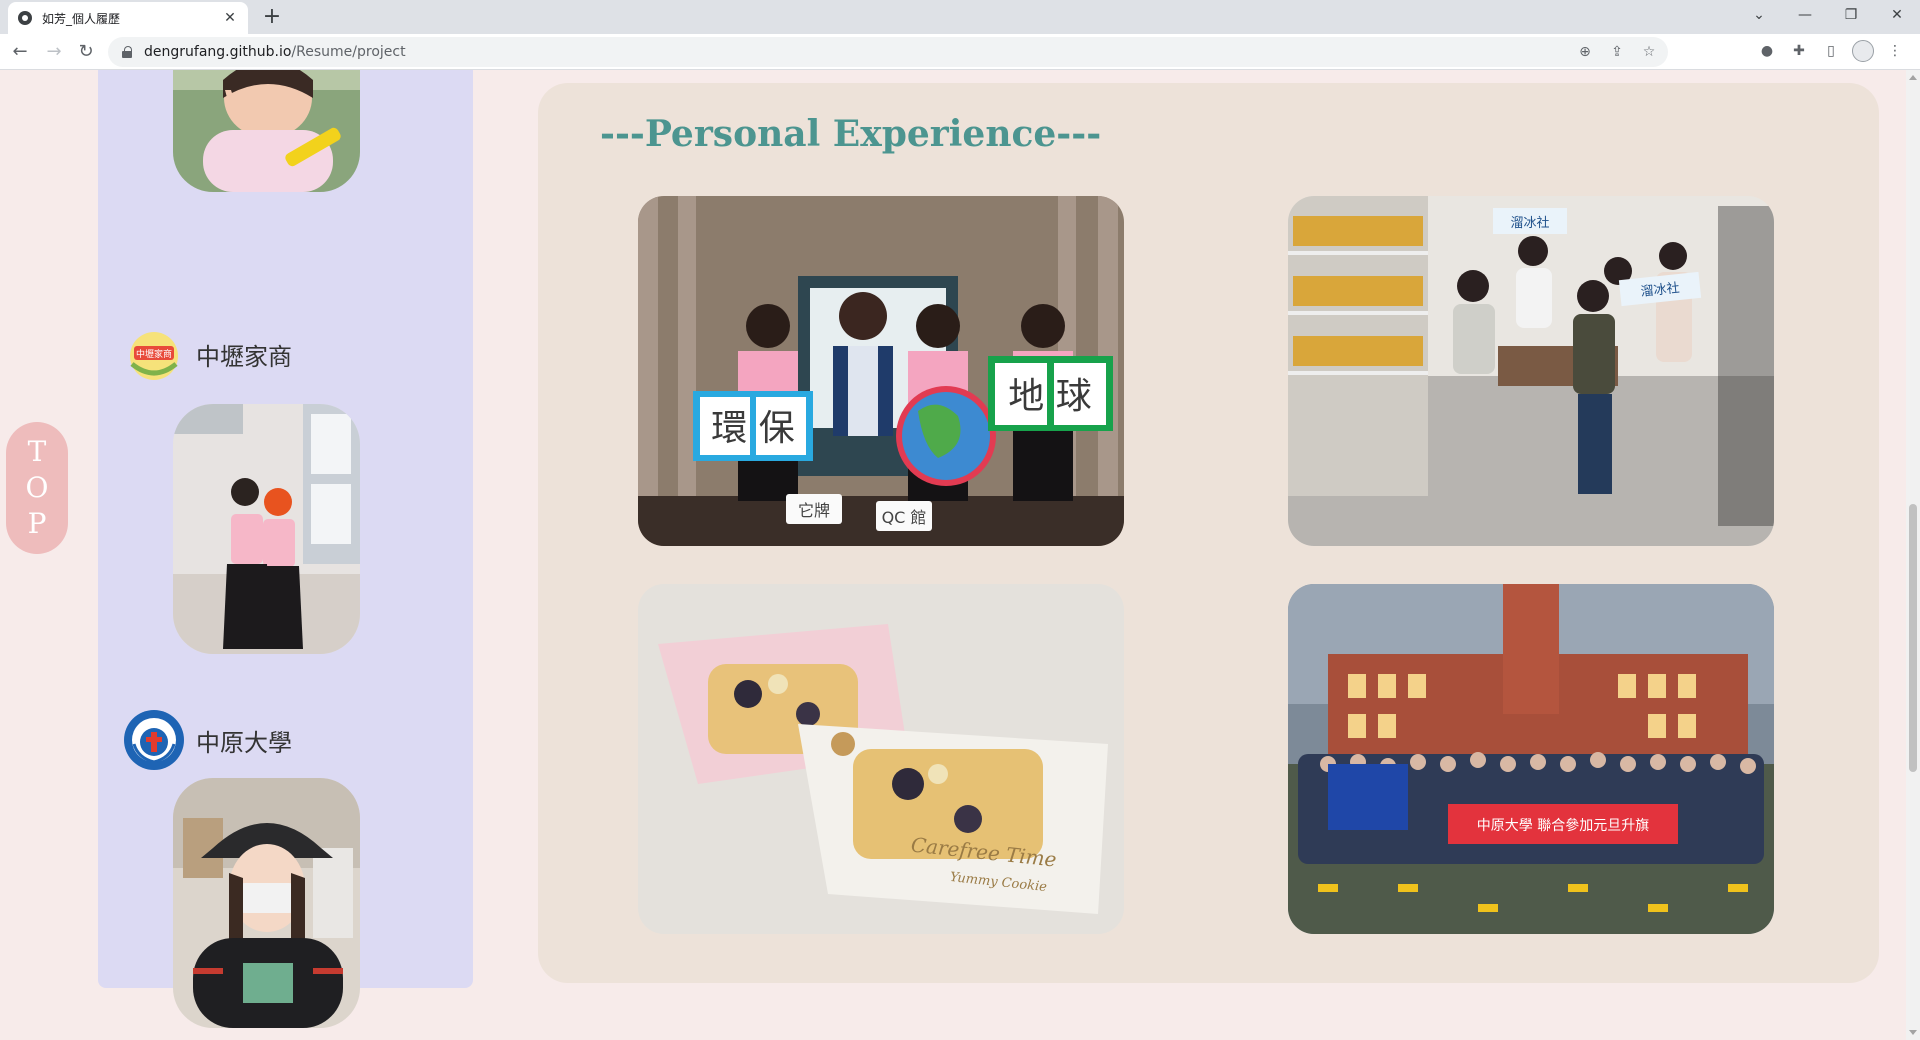 The height and width of the screenshot is (1040, 1920). Describe the element at coordinates (881, 759) in the screenshot. I see `experience-photo-cookies: Carefree Time Yummy Cookie` at that location.